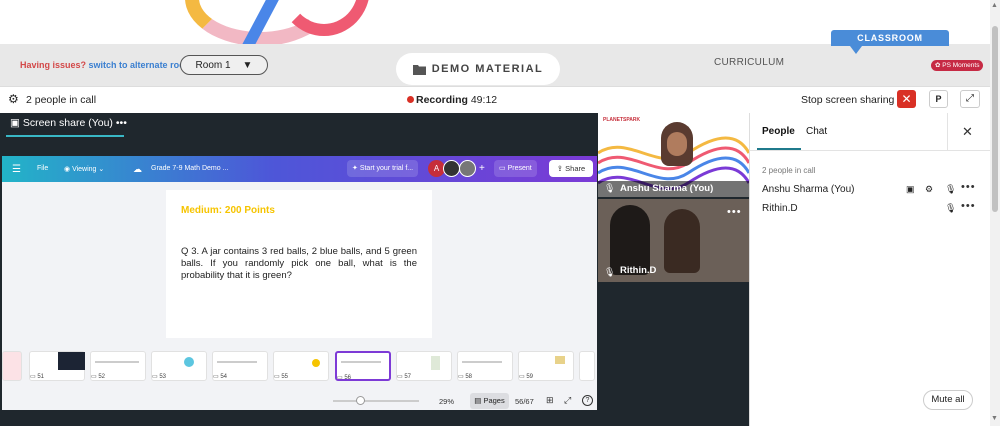  I want to click on slide-thumbnail-active: ▭ 56, so click(363, 366).